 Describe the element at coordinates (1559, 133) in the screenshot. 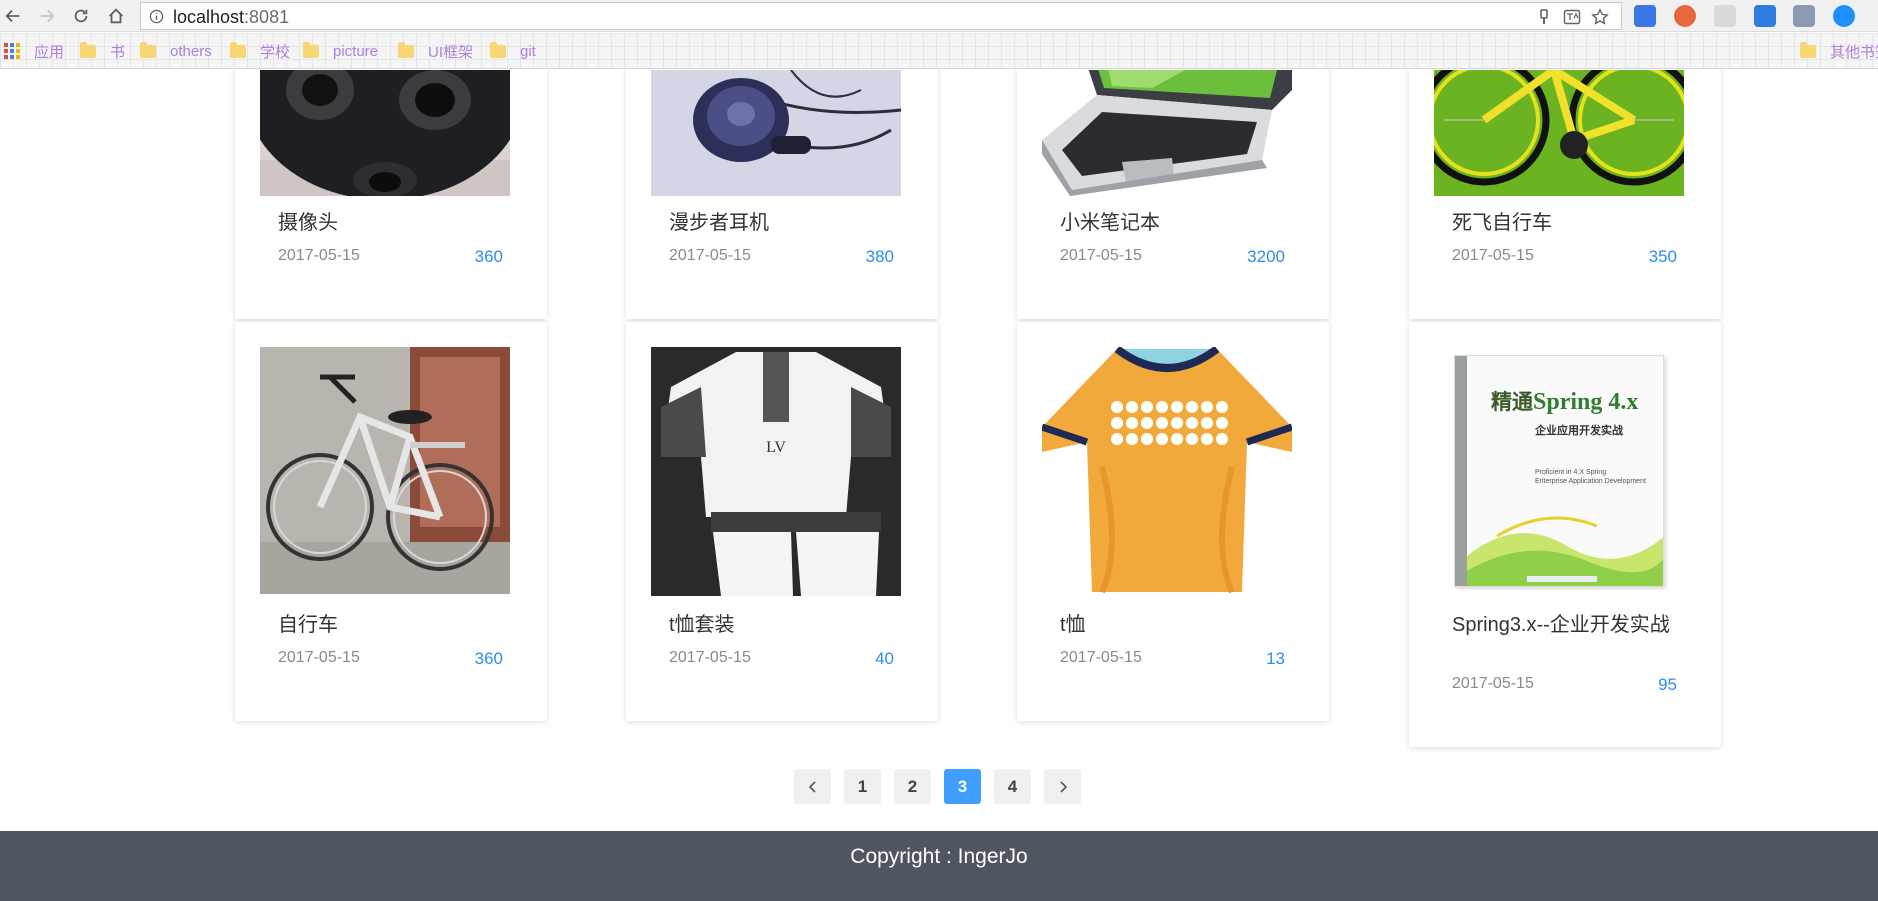

I see `fixie-bike-image` at that location.